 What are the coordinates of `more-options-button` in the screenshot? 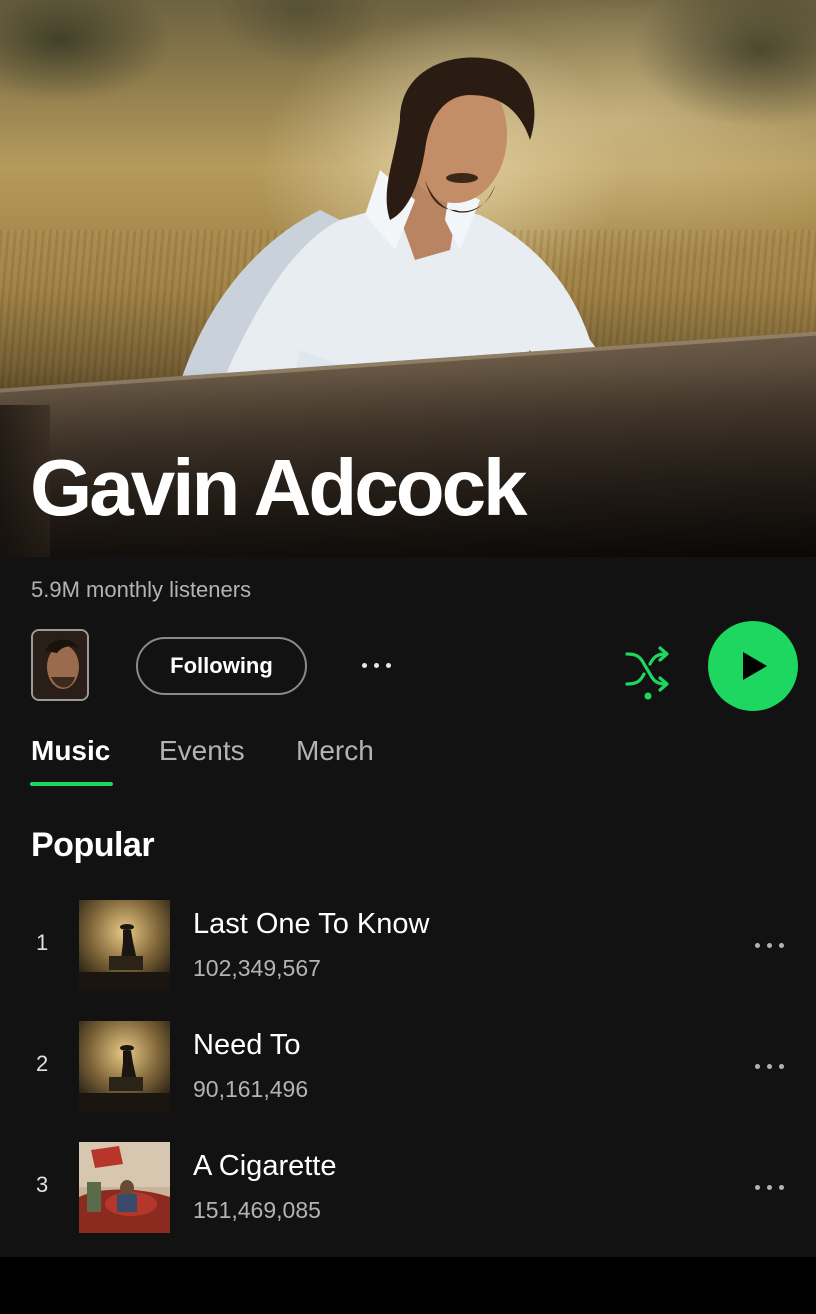 It's located at (376, 665).